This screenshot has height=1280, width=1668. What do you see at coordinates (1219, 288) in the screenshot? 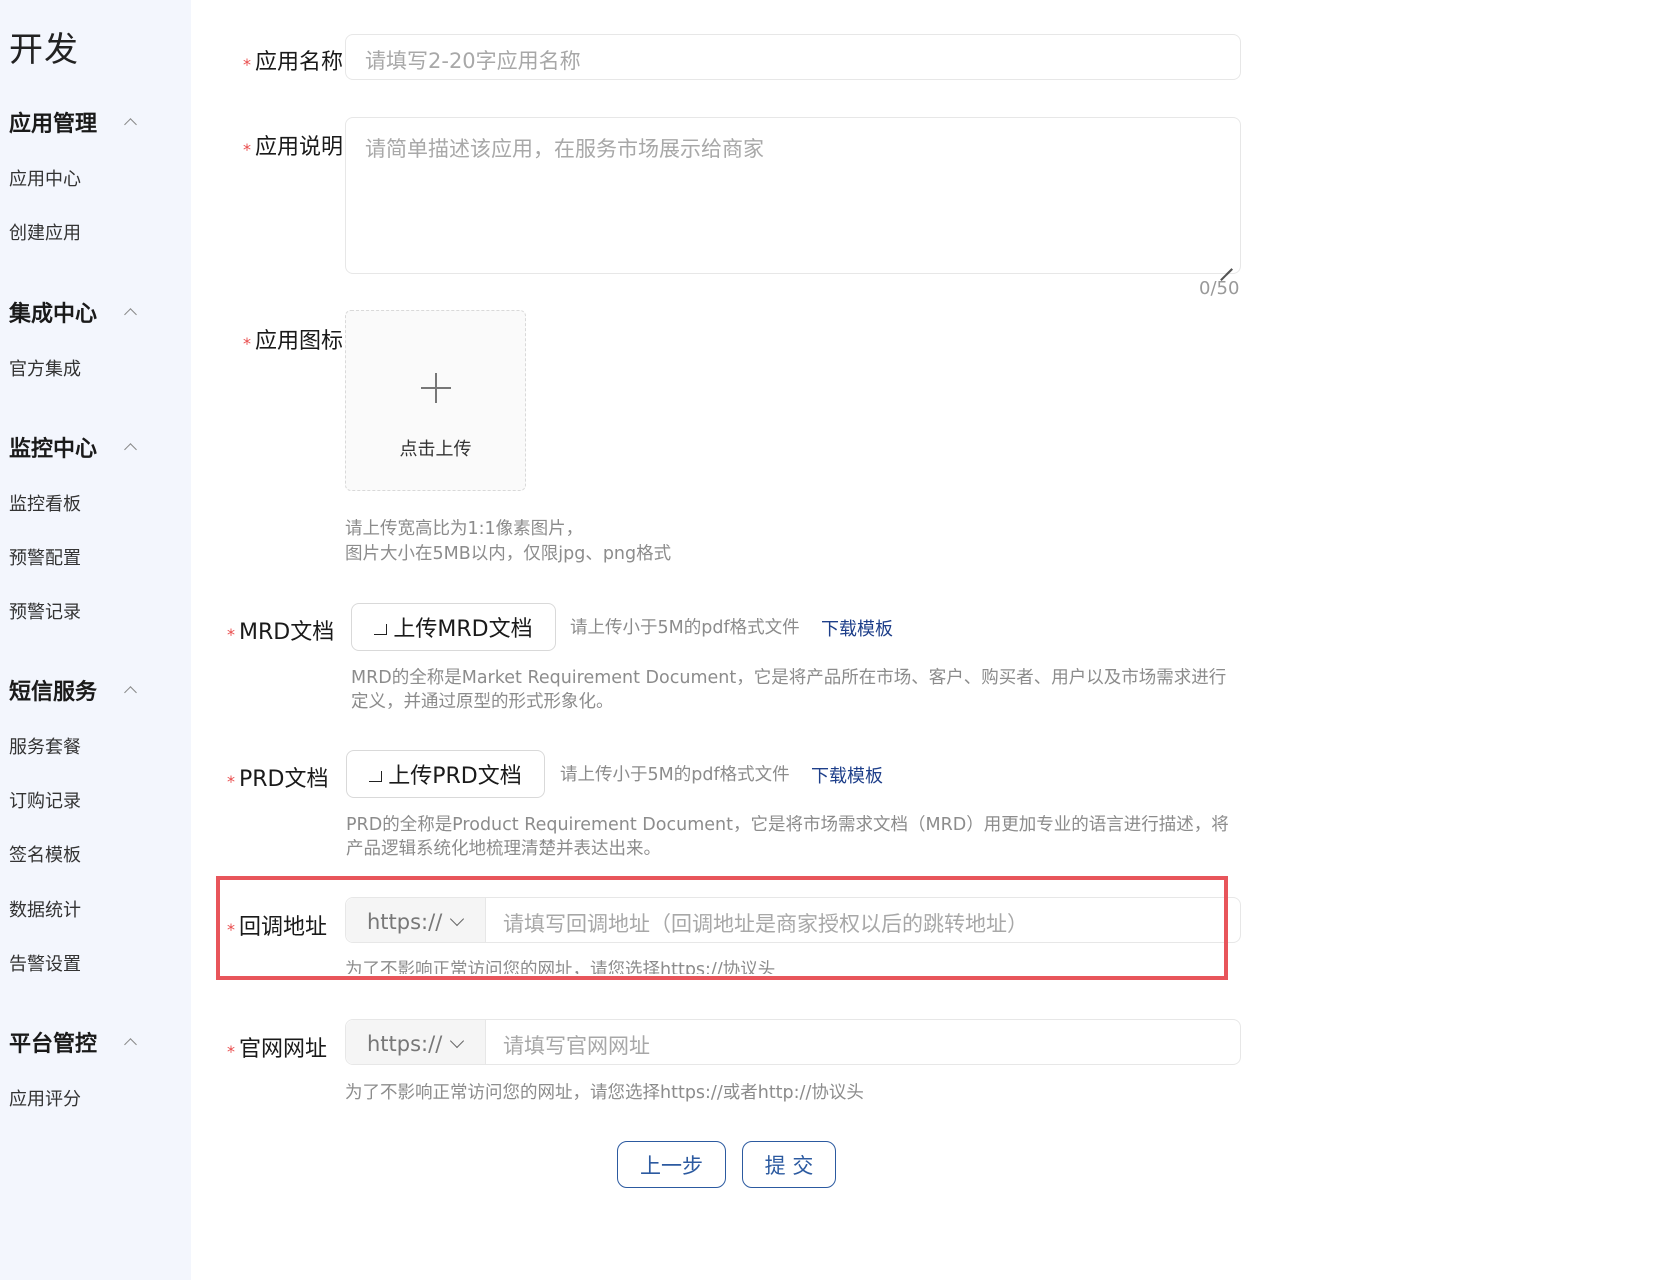
I see `char-counter: 0/50` at bounding box center [1219, 288].